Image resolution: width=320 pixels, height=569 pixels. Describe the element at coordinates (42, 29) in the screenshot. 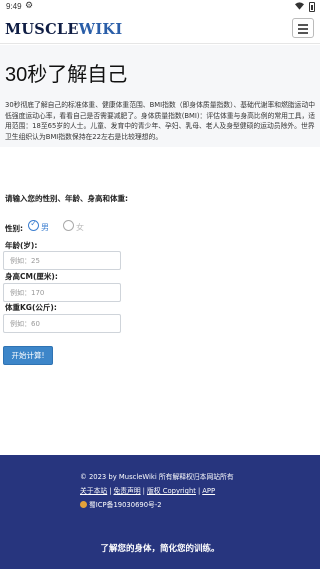

I see `brand-part-muscle: MUSCLE` at that location.